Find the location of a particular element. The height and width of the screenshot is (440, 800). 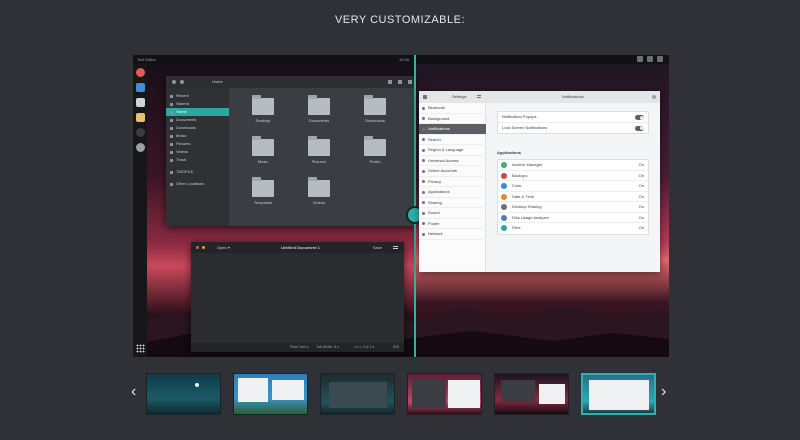

cursor-position: Ln 1, Col 1 ▾ is located at coordinates (364, 347).